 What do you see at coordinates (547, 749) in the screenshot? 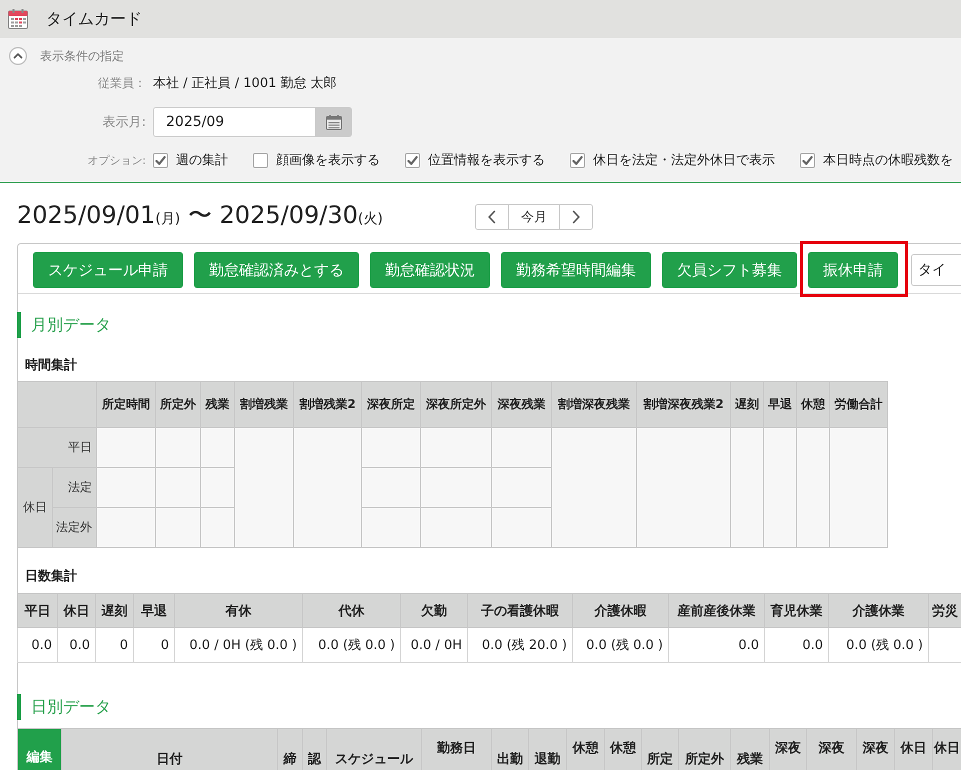
I see `table-header-cell: 退勤` at bounding box center [547, 749].